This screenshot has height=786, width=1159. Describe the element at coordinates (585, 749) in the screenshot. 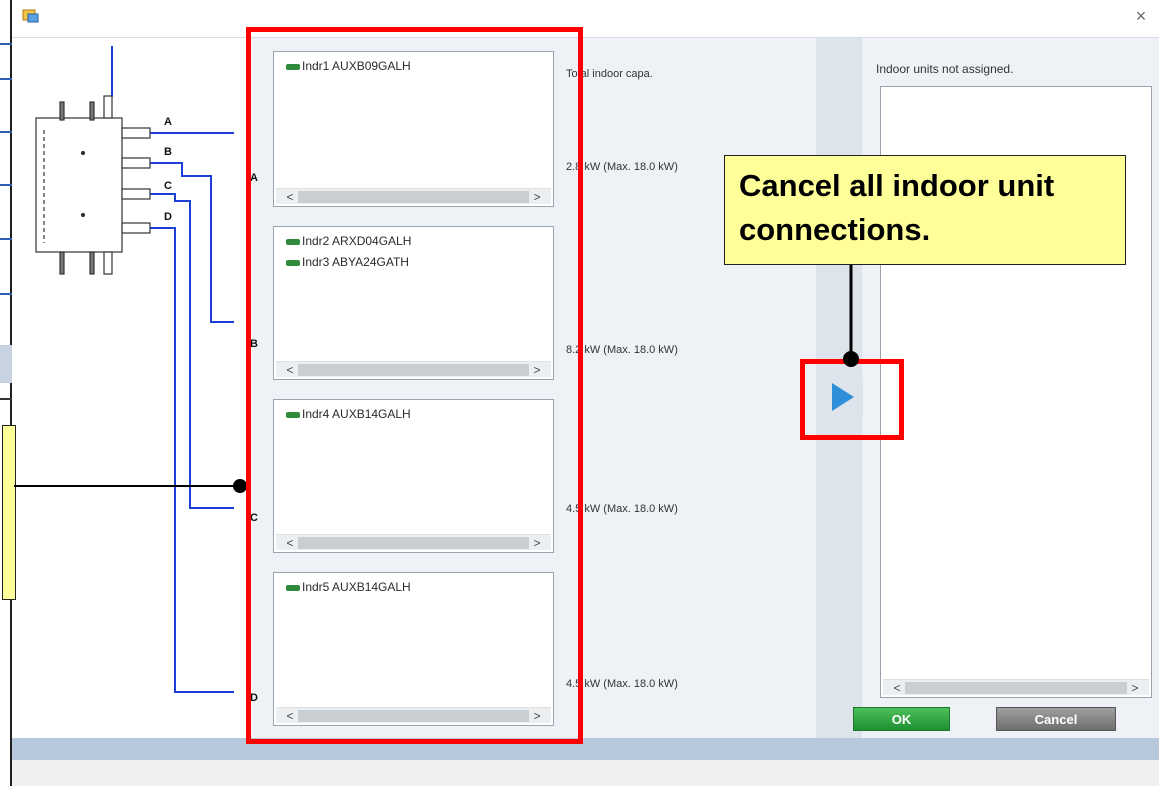

I see `bottom-bar` at that location.